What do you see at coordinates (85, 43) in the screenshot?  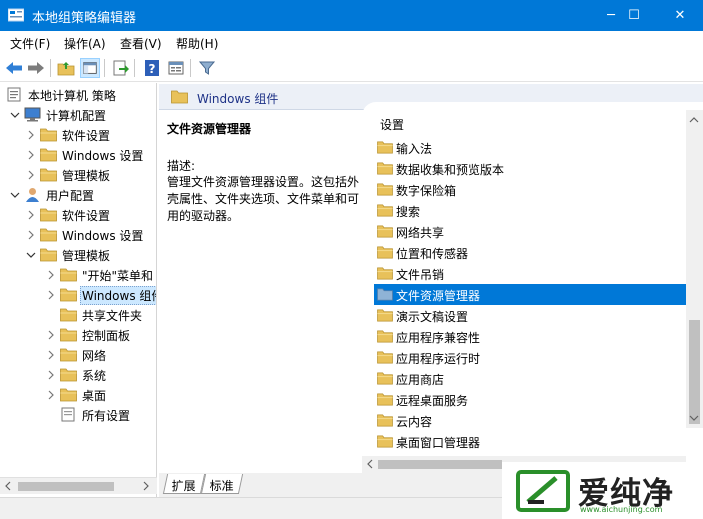 I see `menu-action: 操作(A)` at bounding box center [85, 43].